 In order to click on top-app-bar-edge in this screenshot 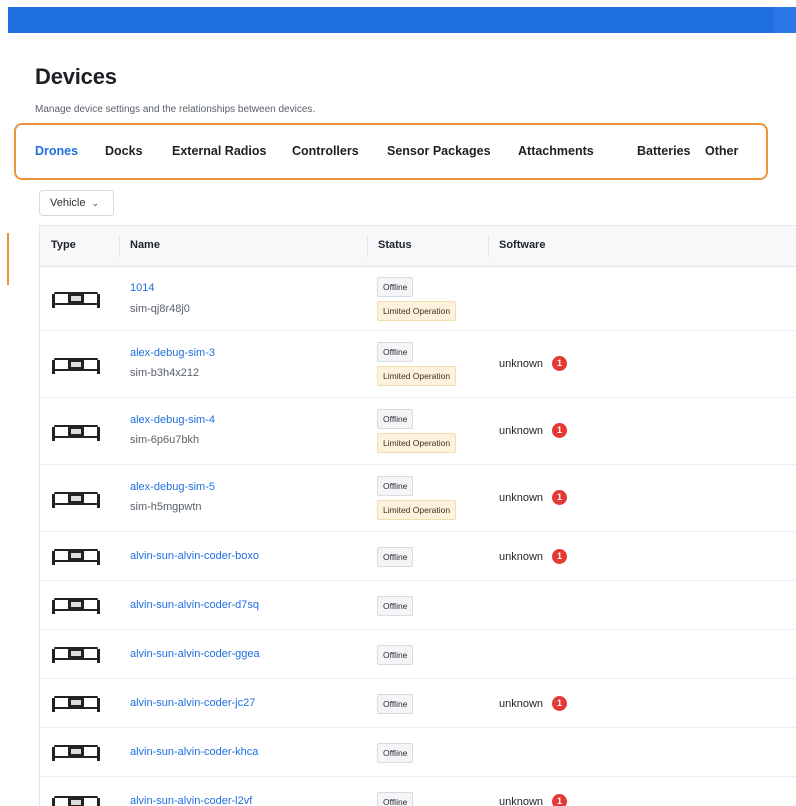, I will do `click(785, 20)`.